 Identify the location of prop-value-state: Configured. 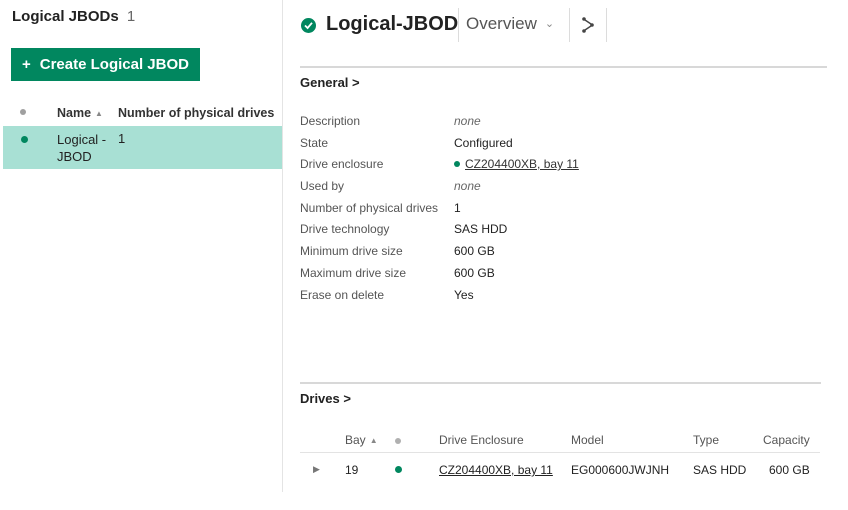
(483, 143).